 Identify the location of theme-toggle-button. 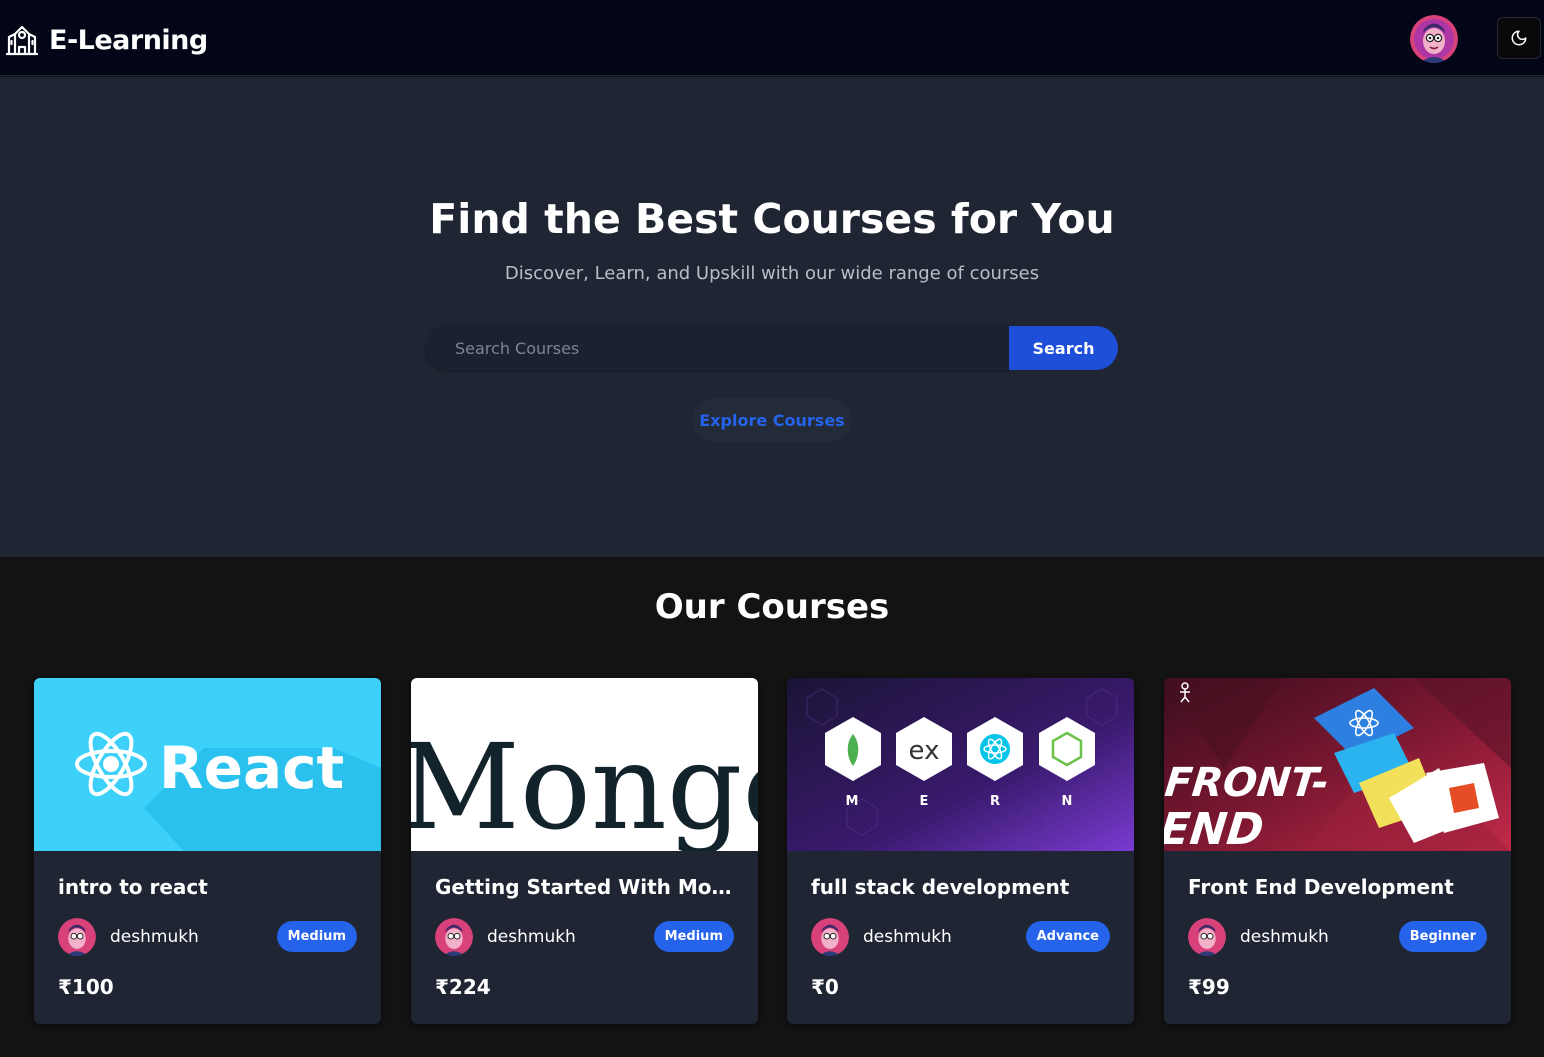
(1519, 38).